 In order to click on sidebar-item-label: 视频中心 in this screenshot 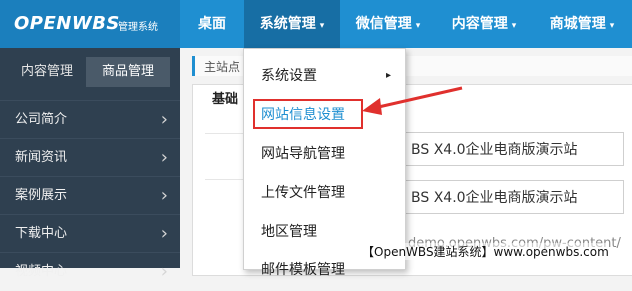, I will do `click(41, 271)`.